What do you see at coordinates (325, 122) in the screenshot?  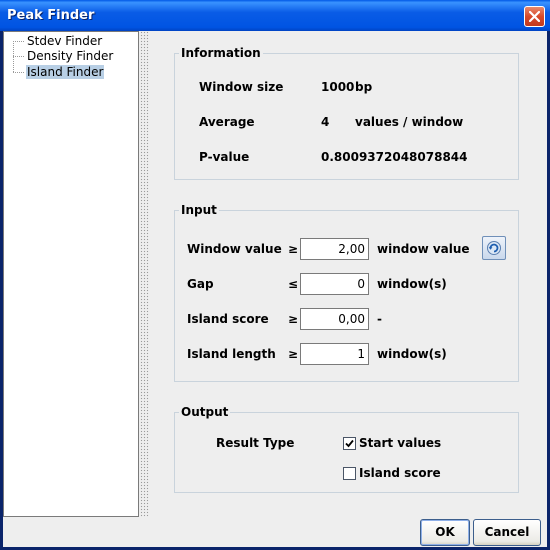 I see `average-value: 4` at bounding box center [325, 122].